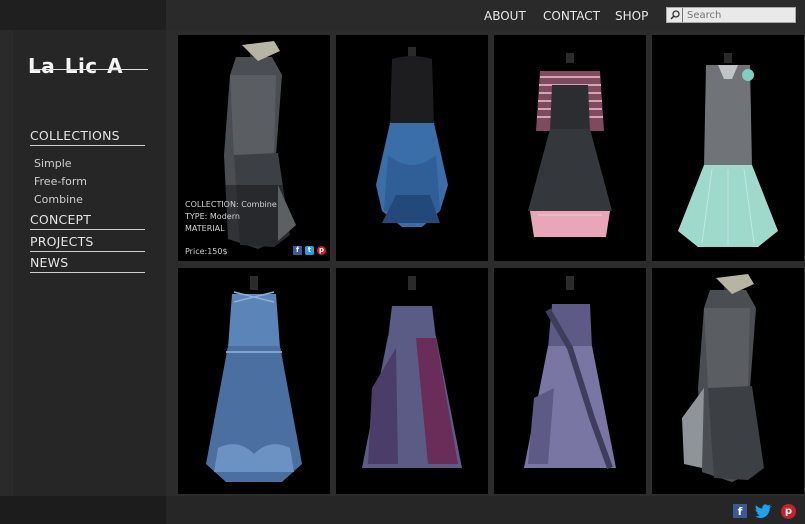  I want to click on search-icon, so click(675, 15).